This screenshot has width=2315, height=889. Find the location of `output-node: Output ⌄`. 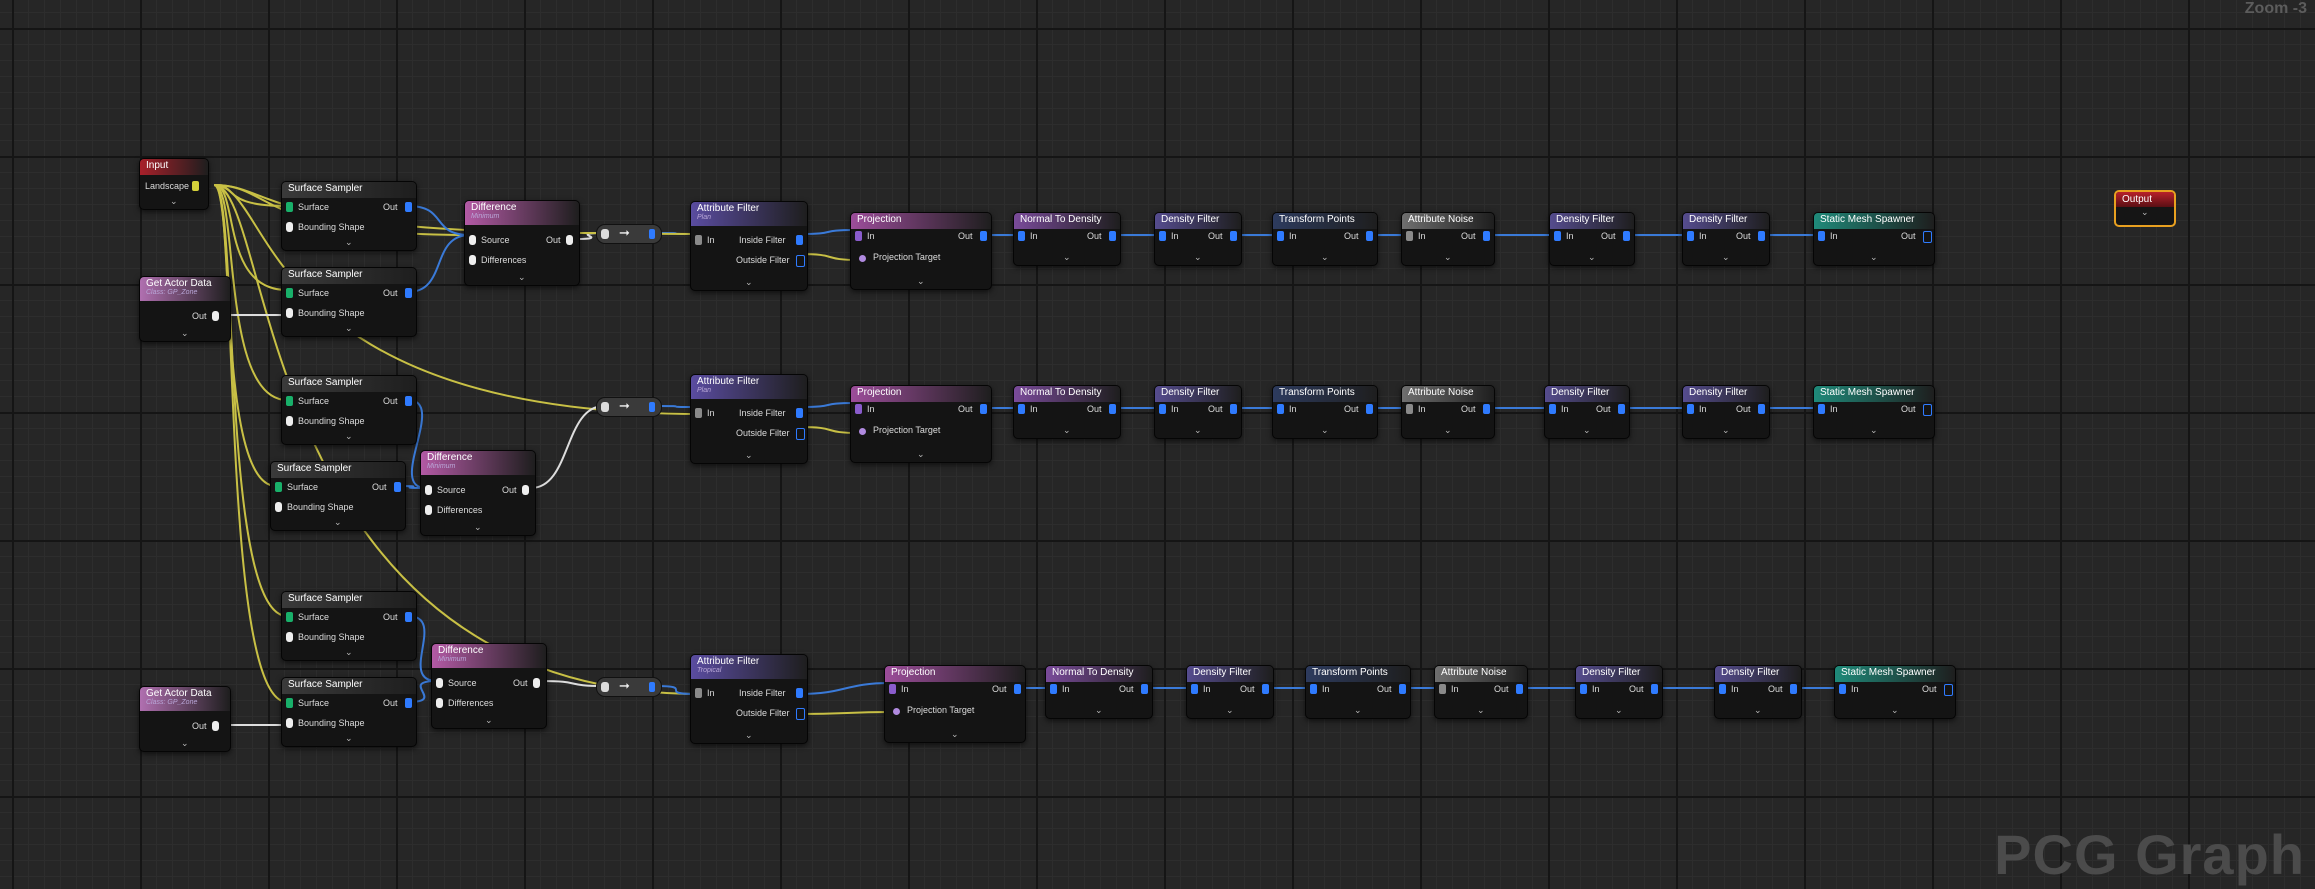

output-node: Output ⌄ is located at coordinates (2145, 208).